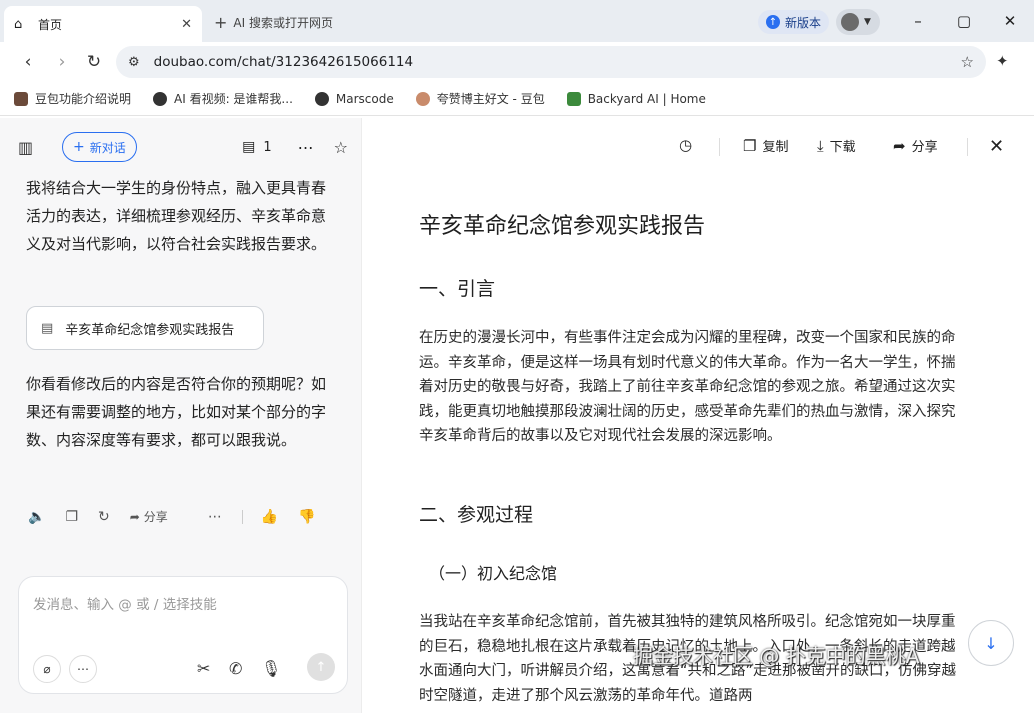 This screenshot has height=713, width=1034. What do you see at coordinates (47, 669) in the screenshot?
I see `attach-icon: ⌀` at bounding box center [47, 669].